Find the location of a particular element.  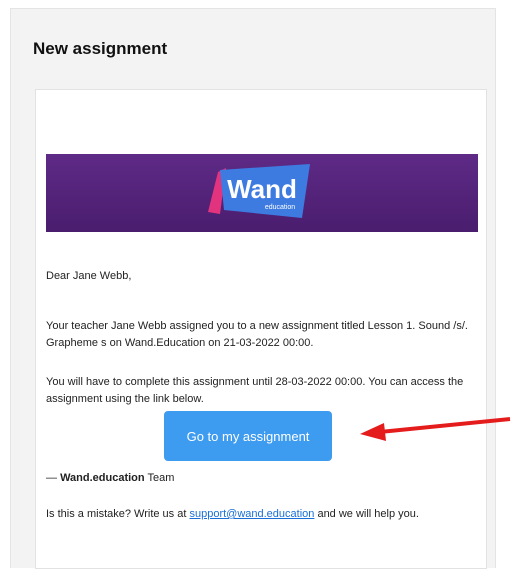

signature: — Wand.education Team is located at coordinates (266, 478).